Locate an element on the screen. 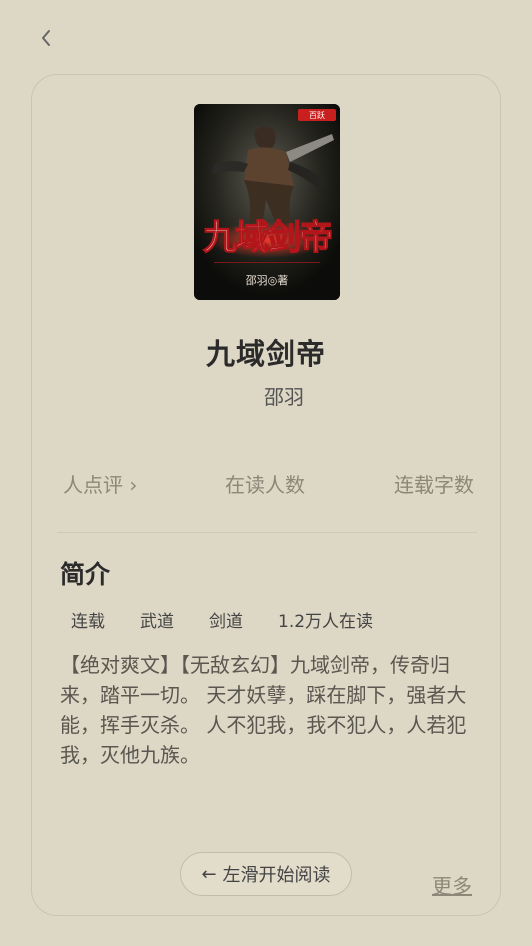 The width and height of the screenshot is (532, 946). tag-item: 1.2万人在读 is located at coordinates (326, 622).